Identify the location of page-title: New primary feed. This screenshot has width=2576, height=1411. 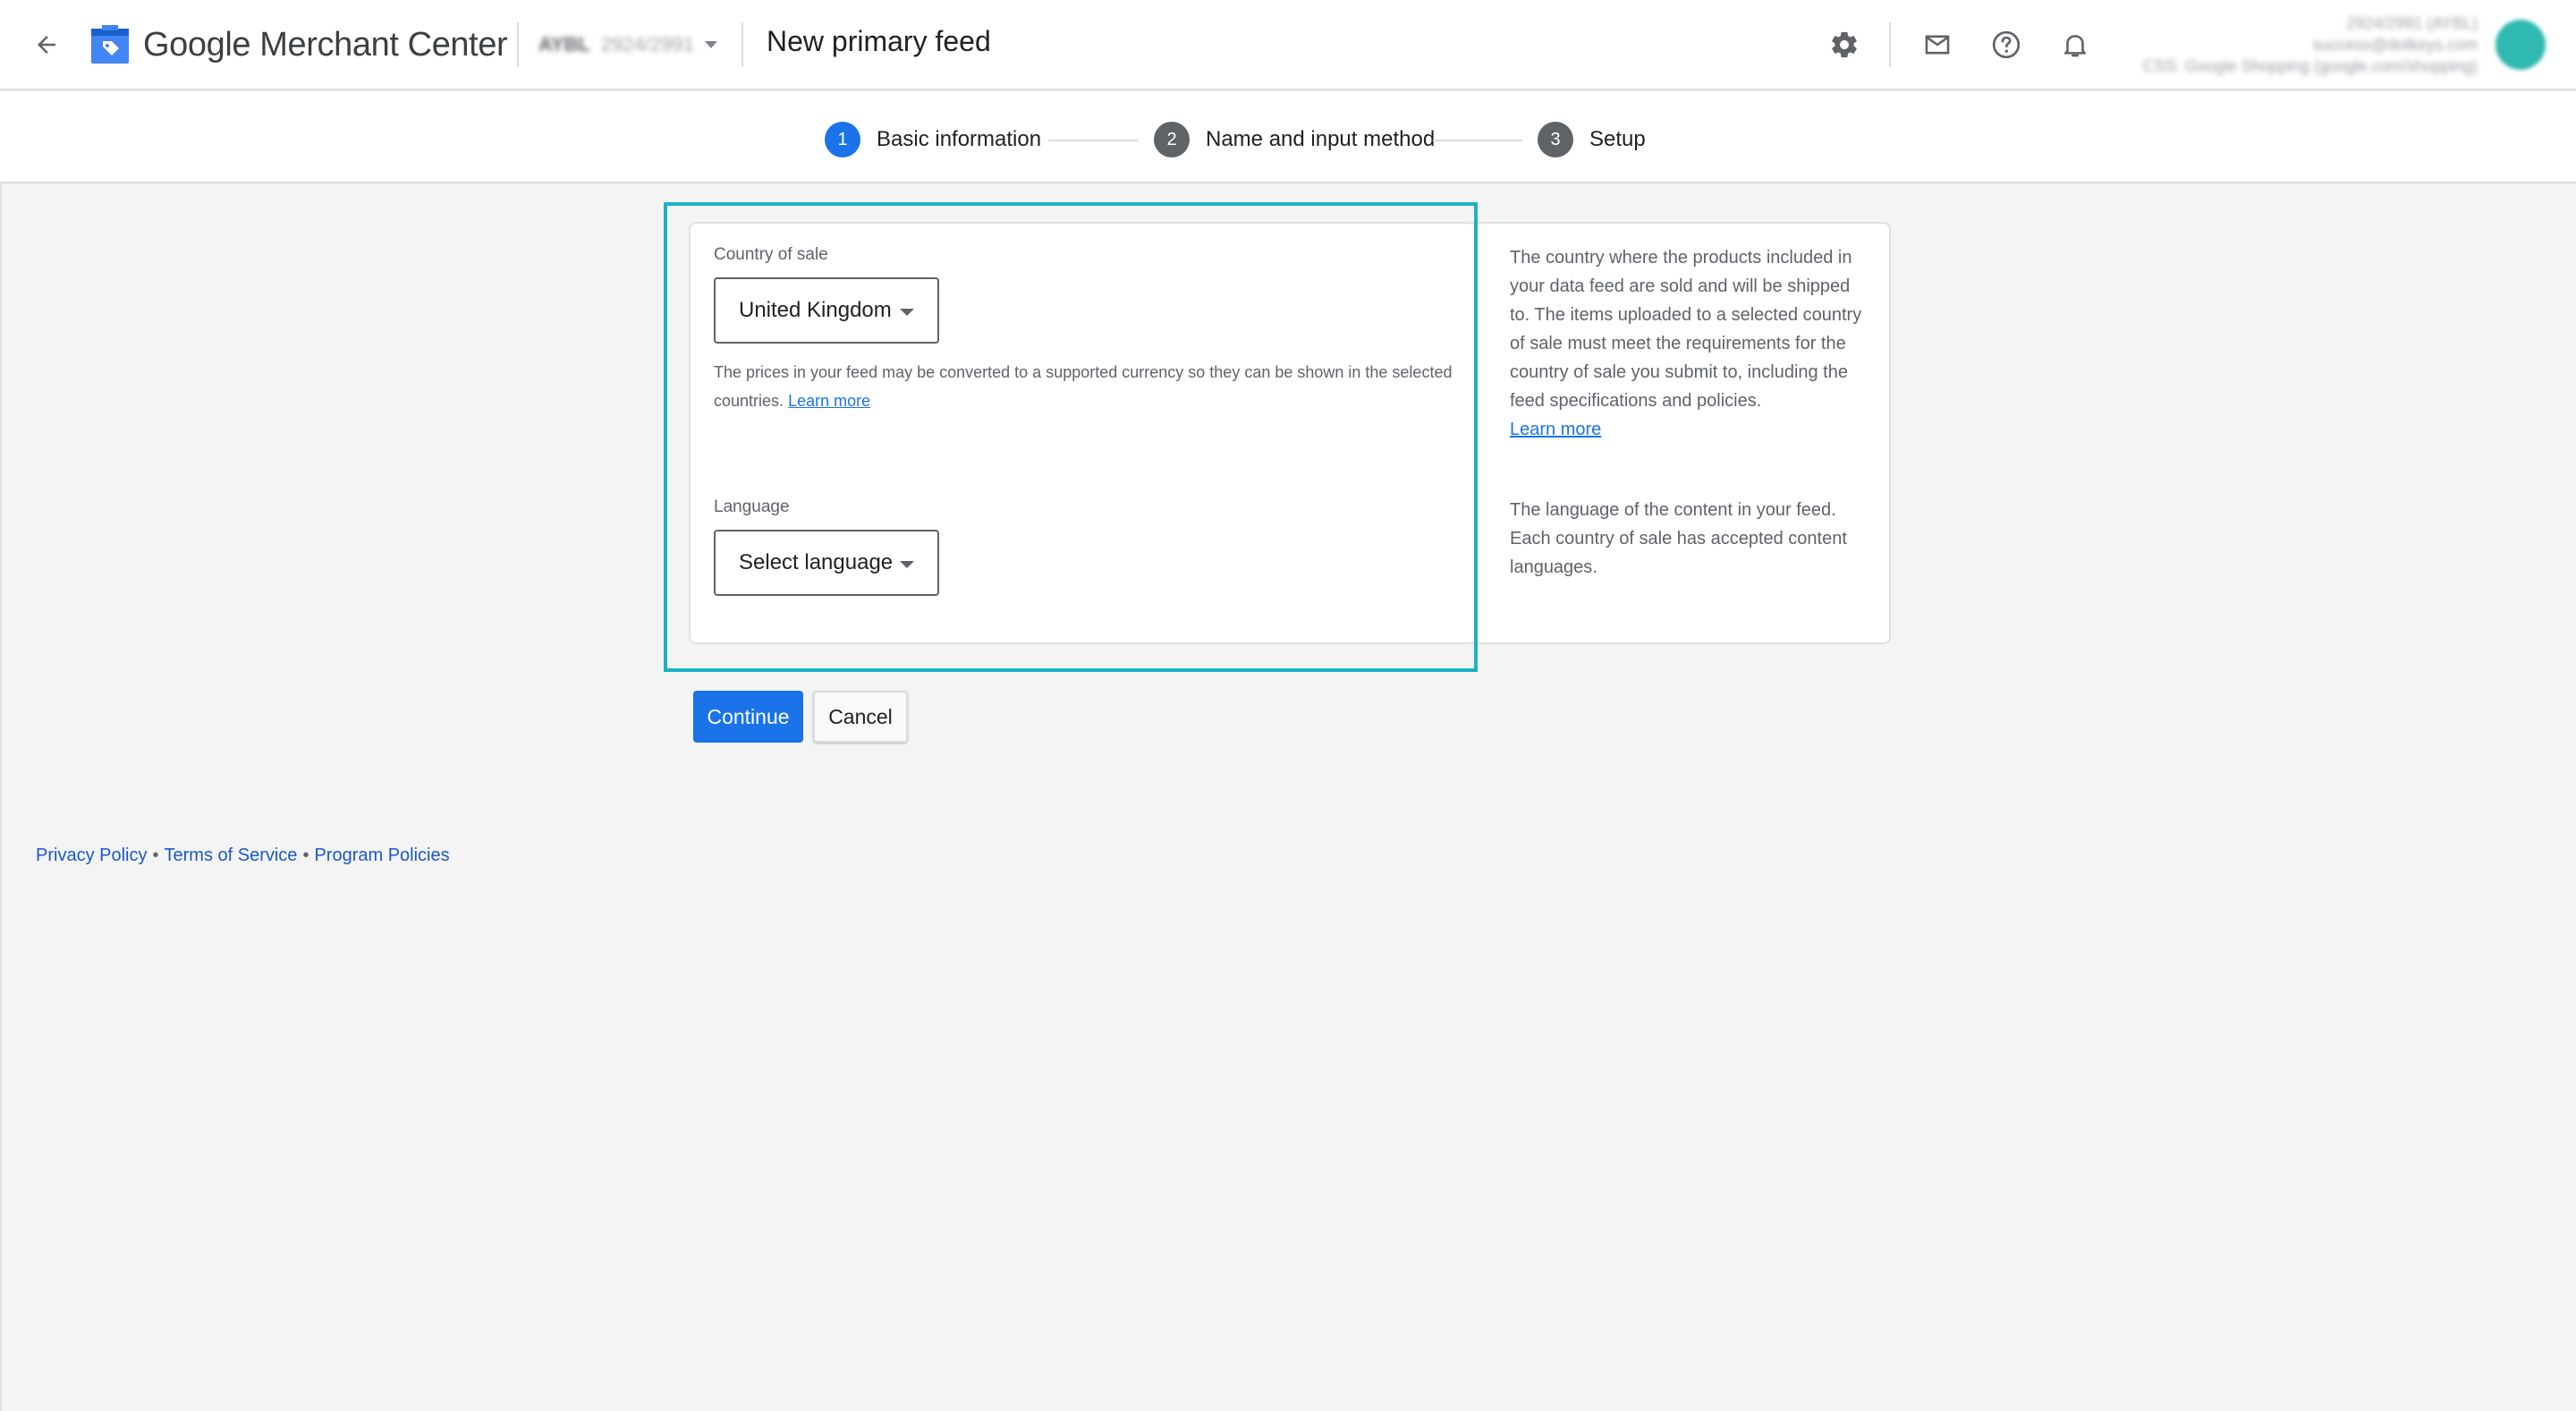
(879, 41).